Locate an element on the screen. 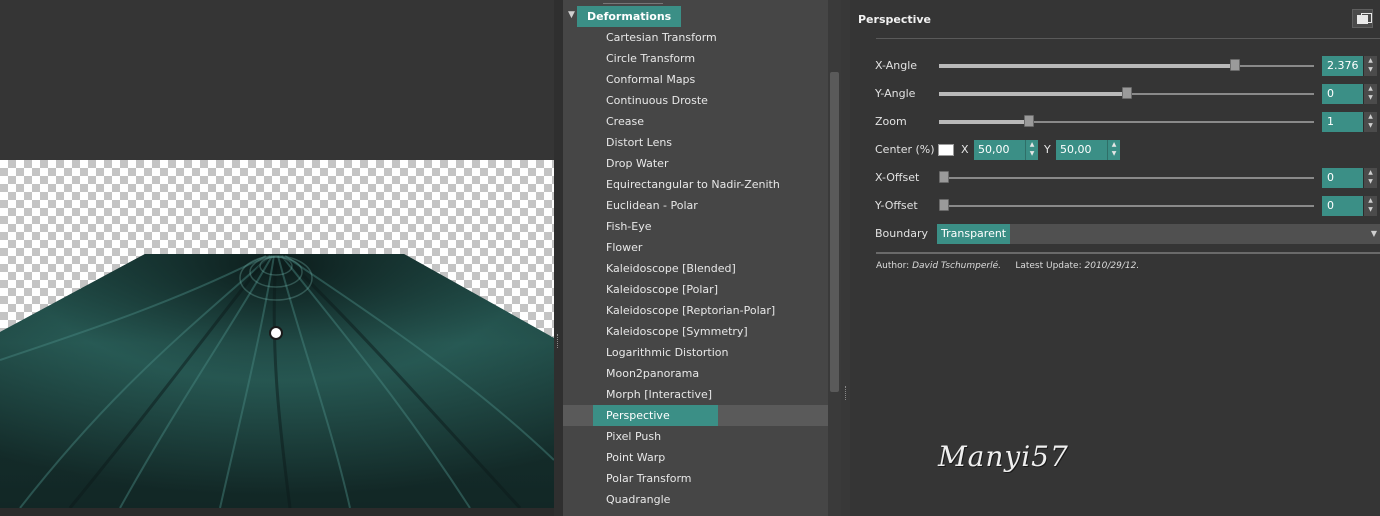  center-y-input: 50,00 is located at coordinates (1081, 150).